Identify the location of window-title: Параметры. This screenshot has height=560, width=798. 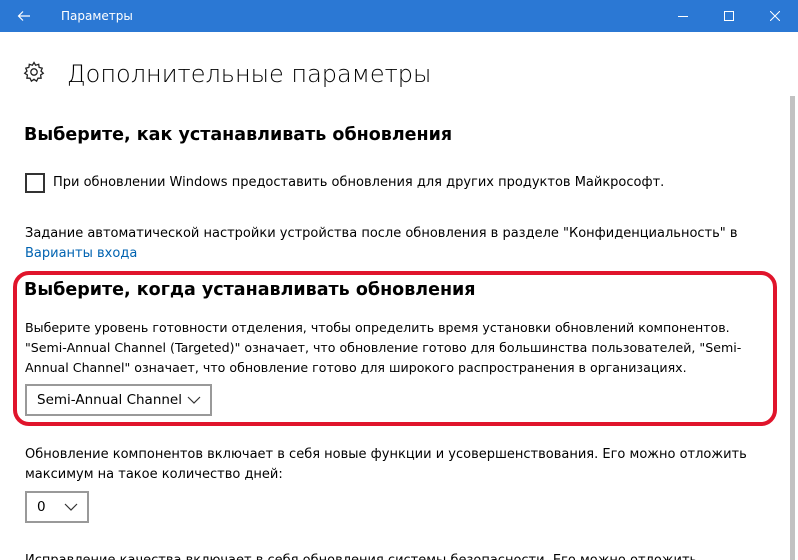
(97, 16).